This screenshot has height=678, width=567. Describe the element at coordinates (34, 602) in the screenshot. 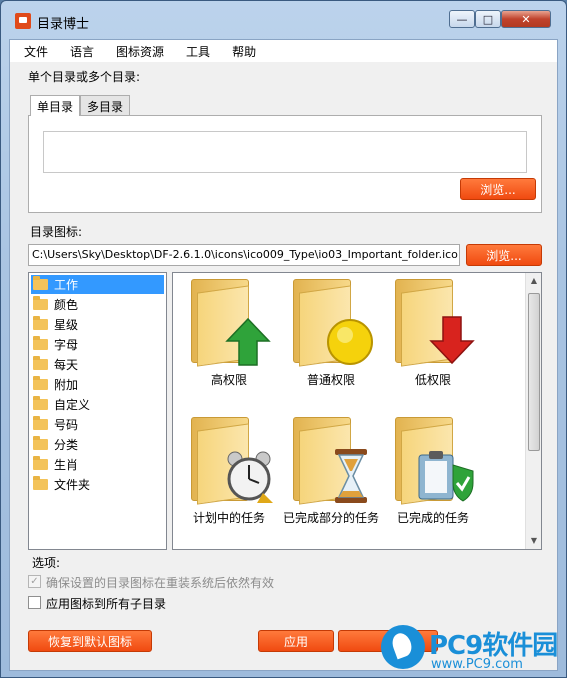

I see `apply-subdirs-checkbox` at that location.